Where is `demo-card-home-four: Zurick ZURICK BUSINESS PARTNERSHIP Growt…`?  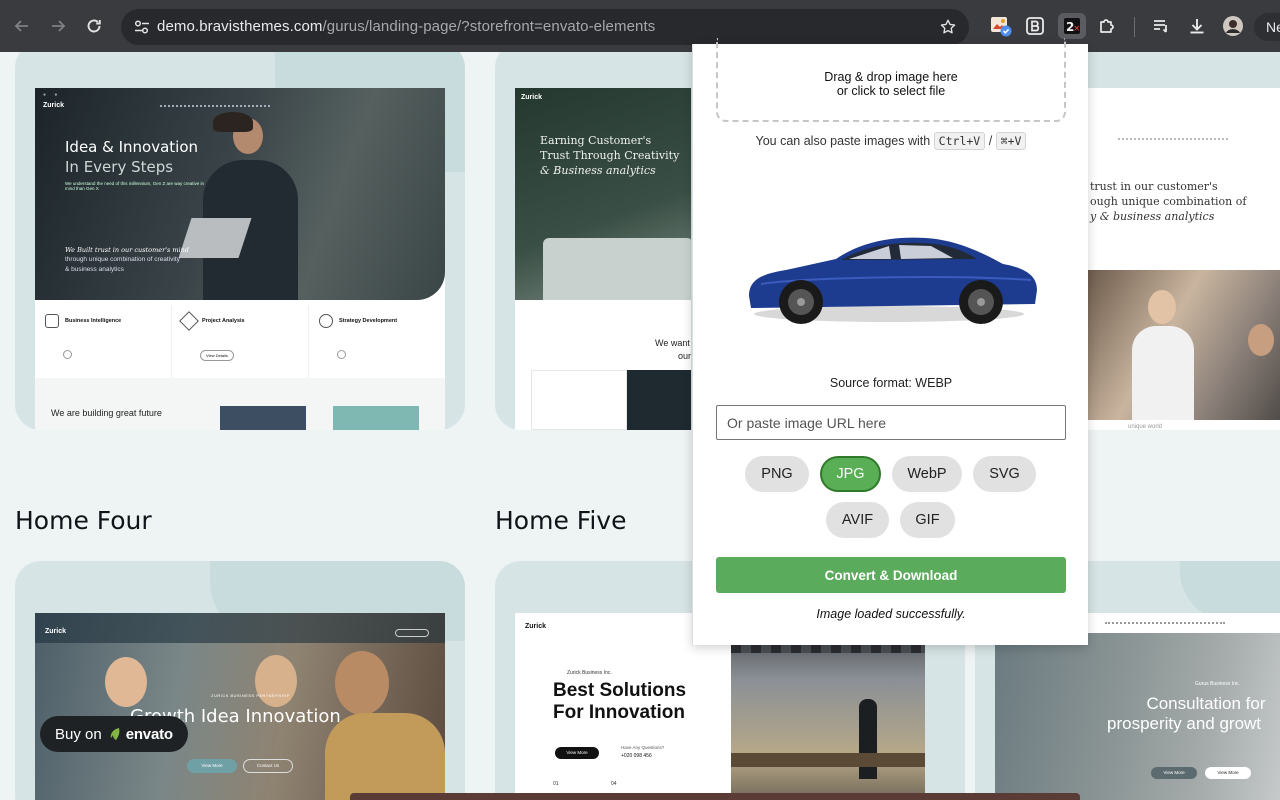 demo-card-home-four: Zurick ZURICK BUSINESS PARTNERSHIP Growt… is located at coordinates (240, 680).